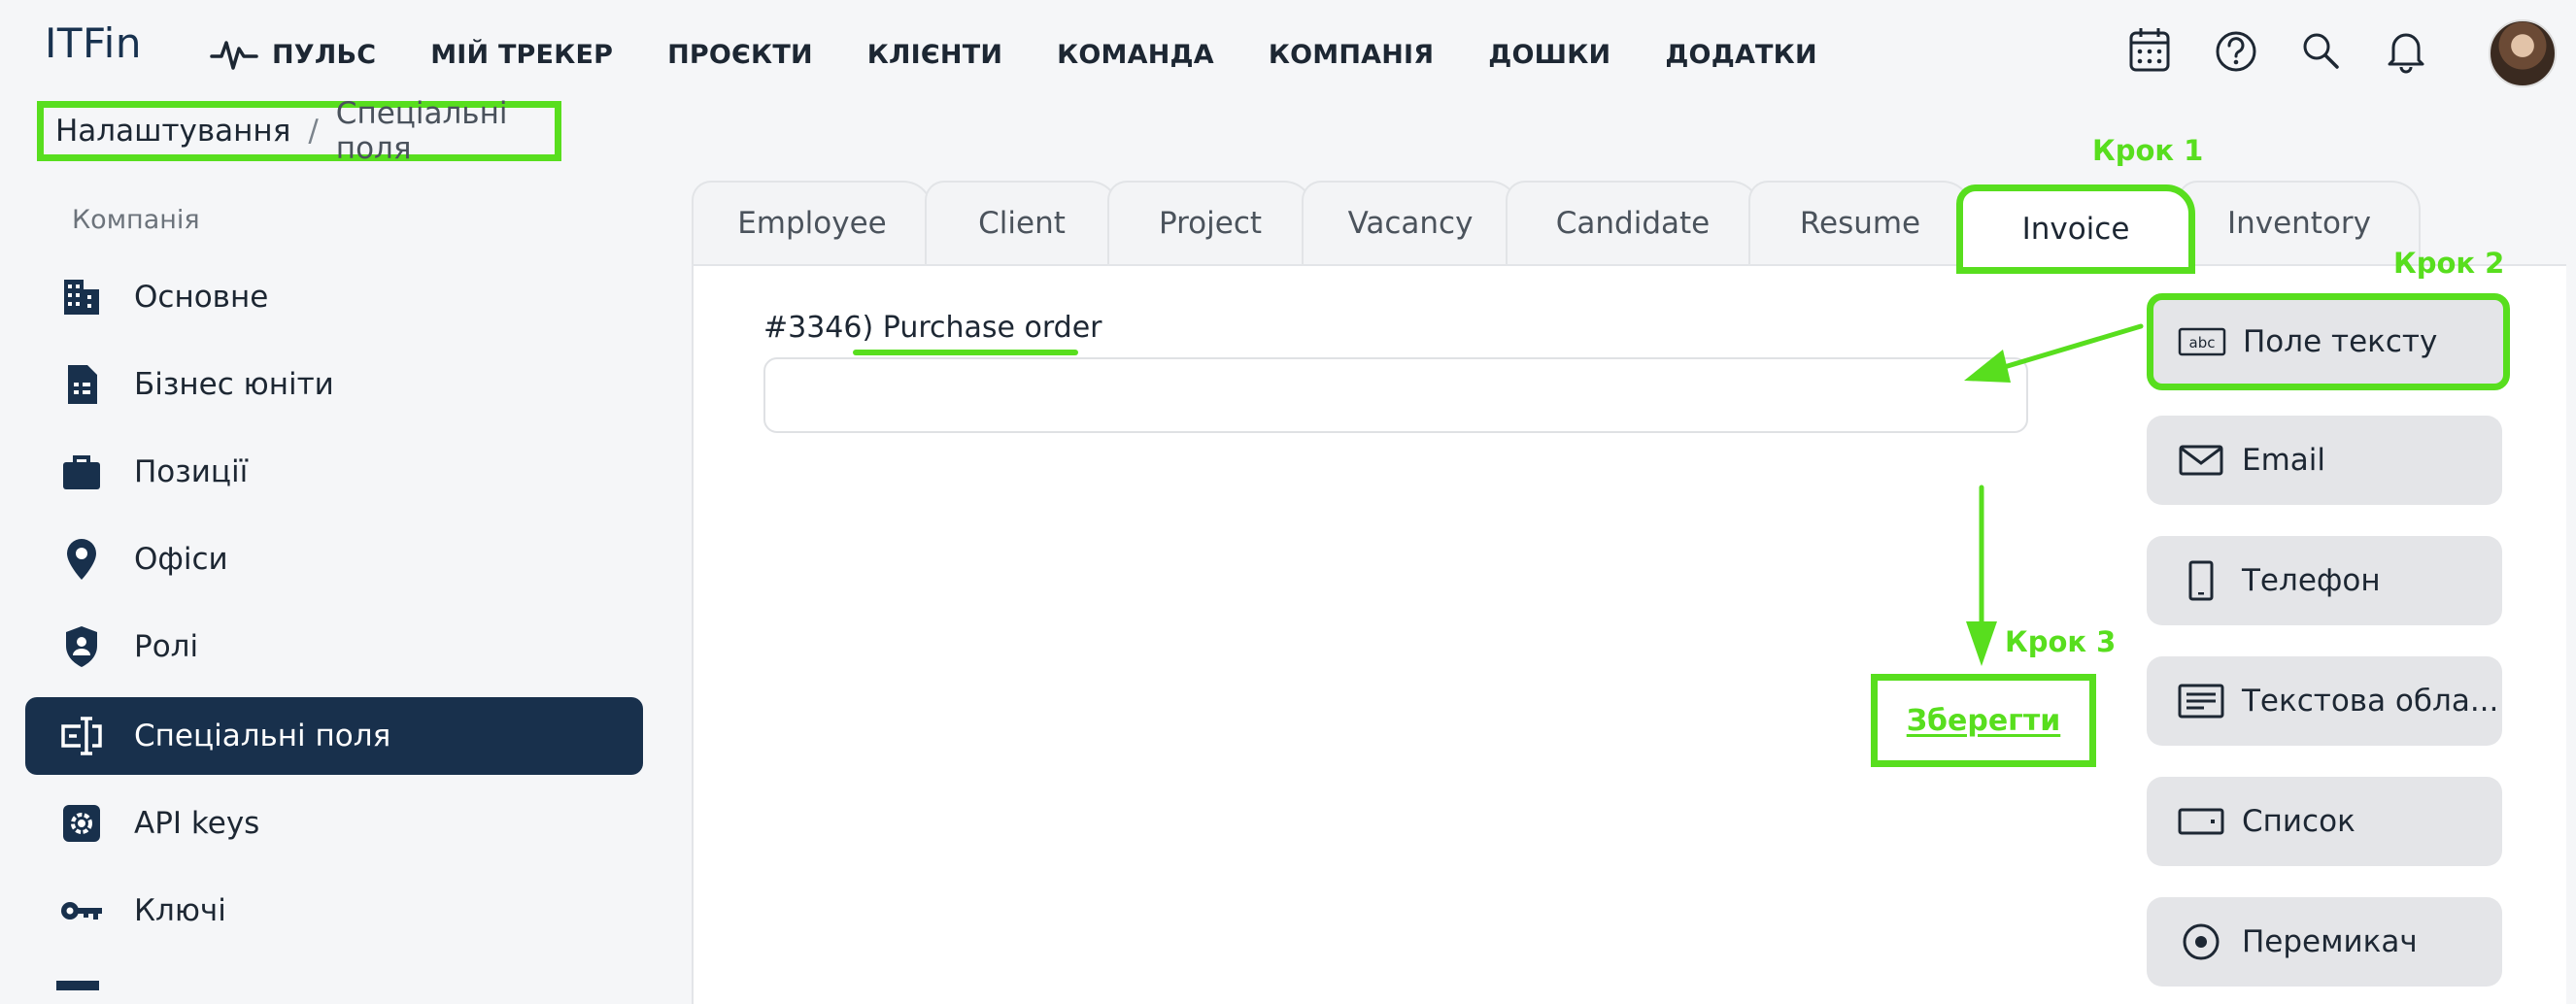 The width and height of the screenshot is (2576, 1004). Describe the element at coordinates (197, 823) in the screenshot. I see `sidebar-item-label: API keys` at that location.